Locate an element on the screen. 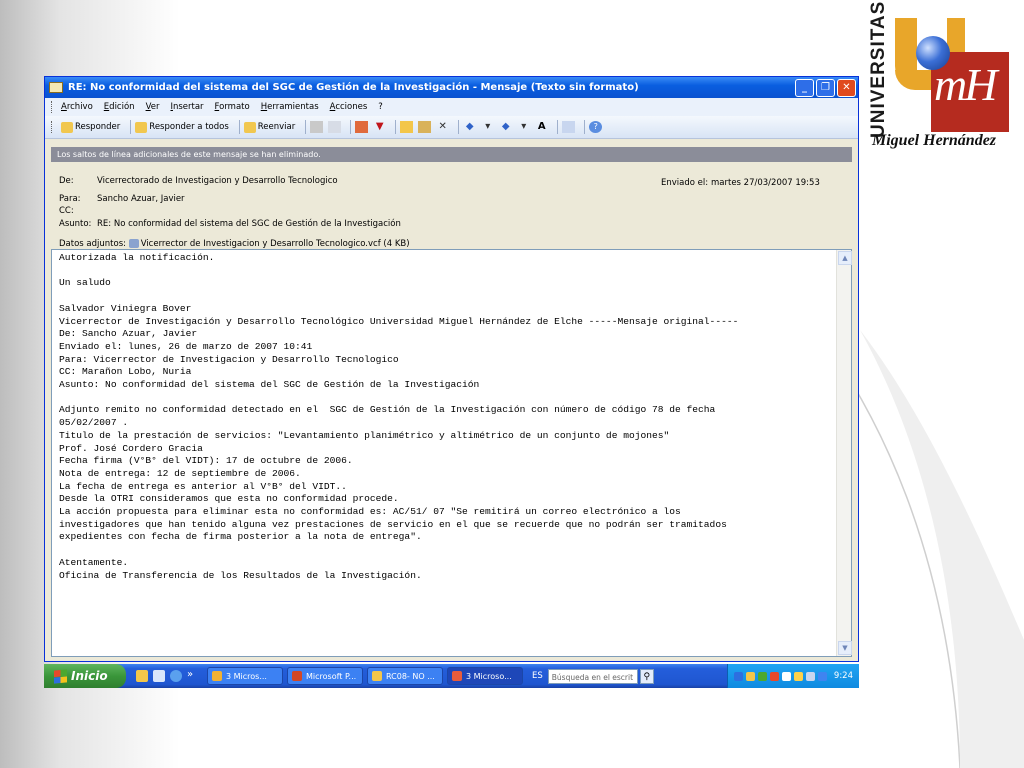 The image size is (1024, 768). logo-vertical-text: UNIVERSITAS is located at coordinates (878, 69).